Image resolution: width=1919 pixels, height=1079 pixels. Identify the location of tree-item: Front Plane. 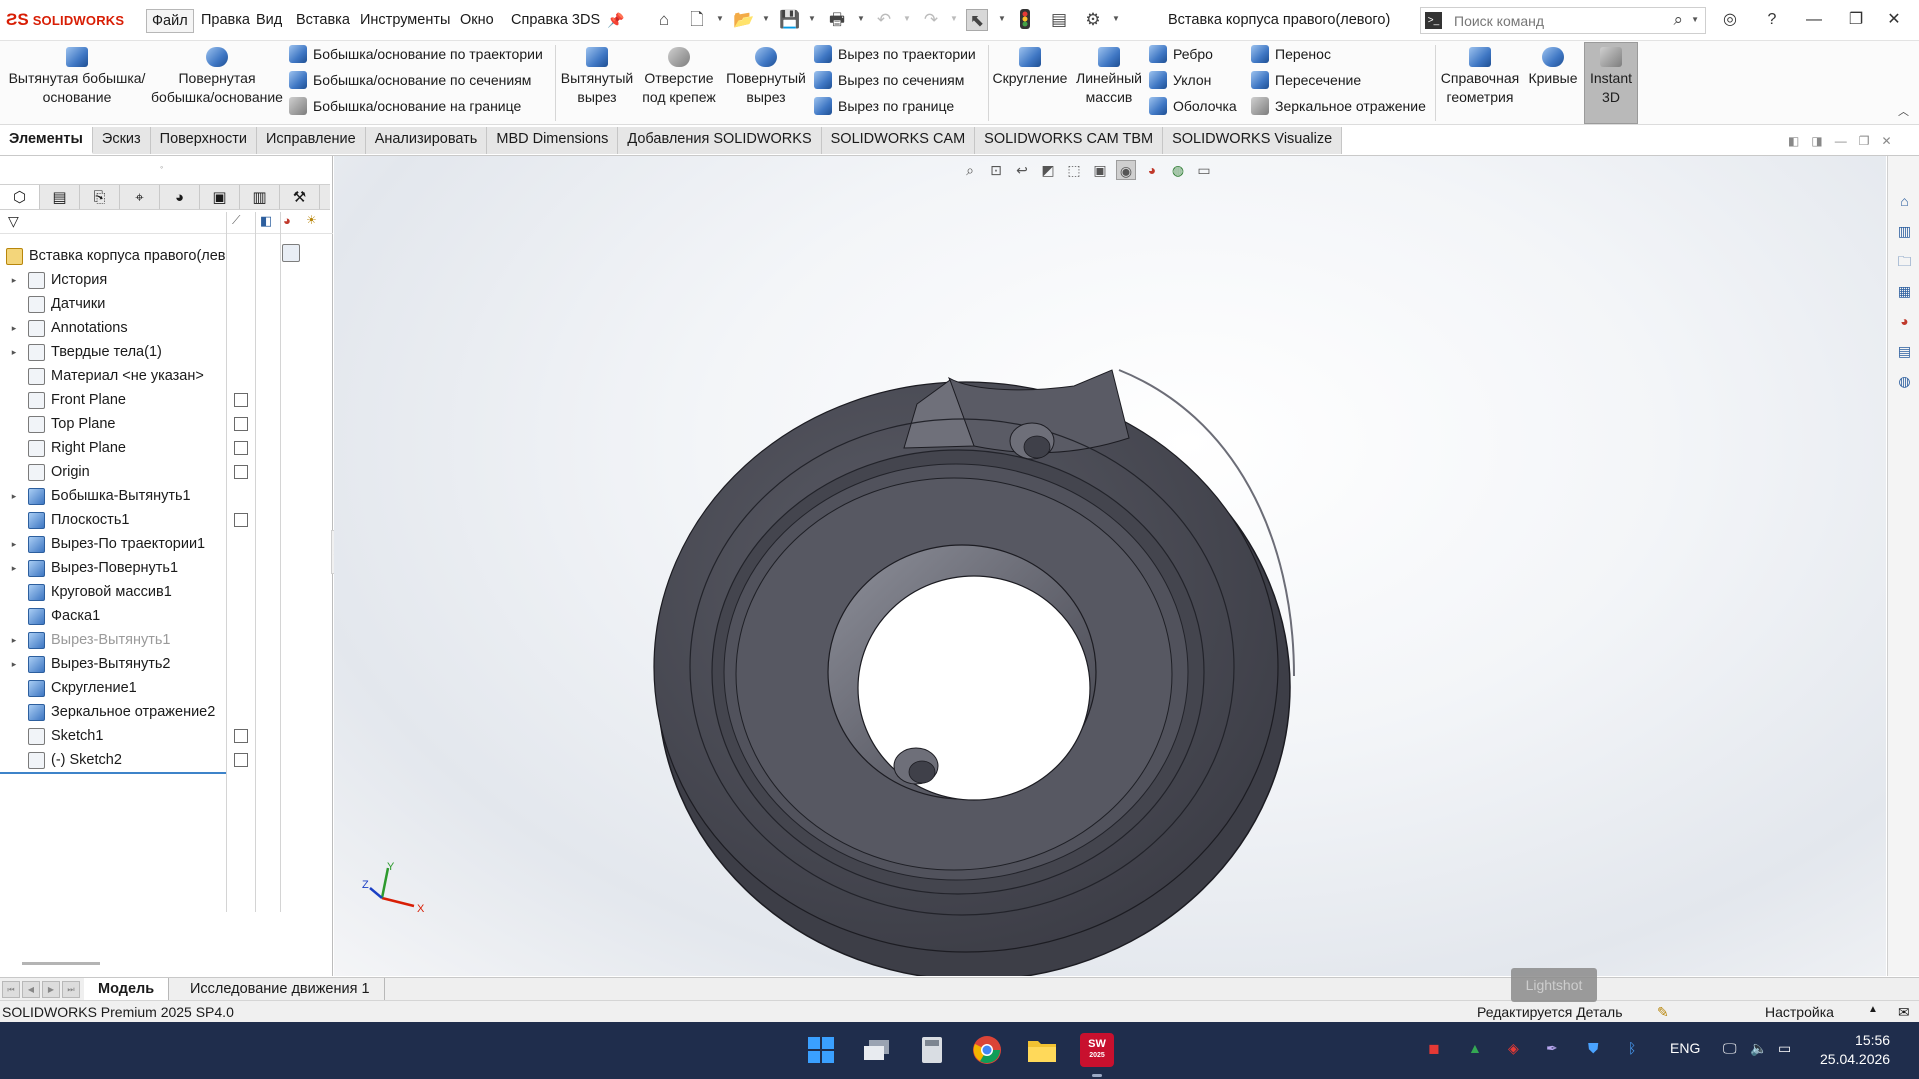
(63, 400).